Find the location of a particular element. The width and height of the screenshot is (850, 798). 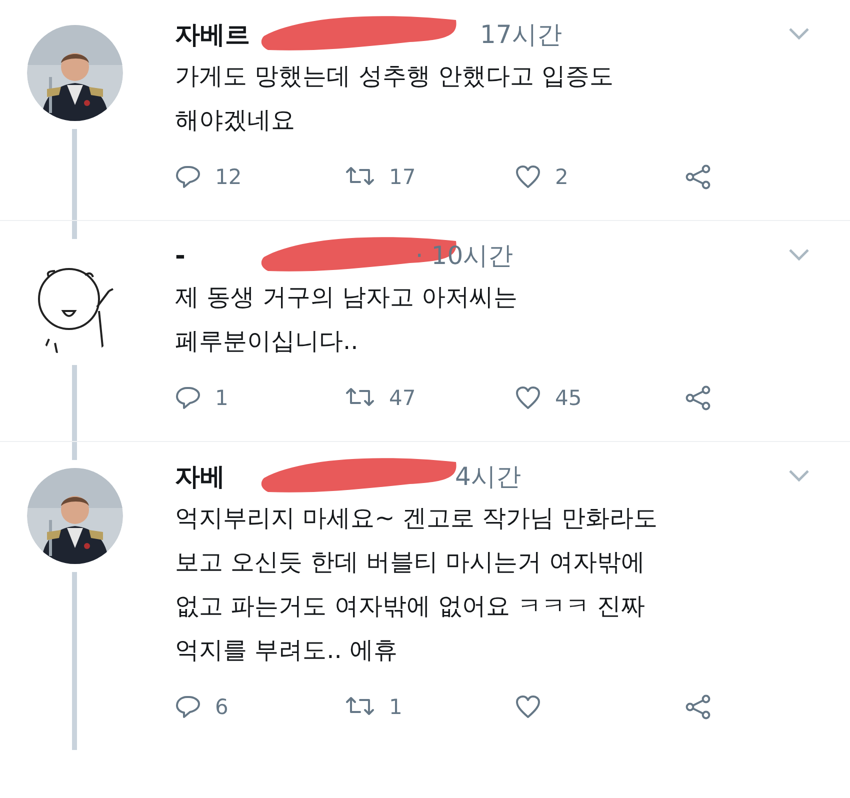

reply-count: 12 is located at coordinates (228, 177).